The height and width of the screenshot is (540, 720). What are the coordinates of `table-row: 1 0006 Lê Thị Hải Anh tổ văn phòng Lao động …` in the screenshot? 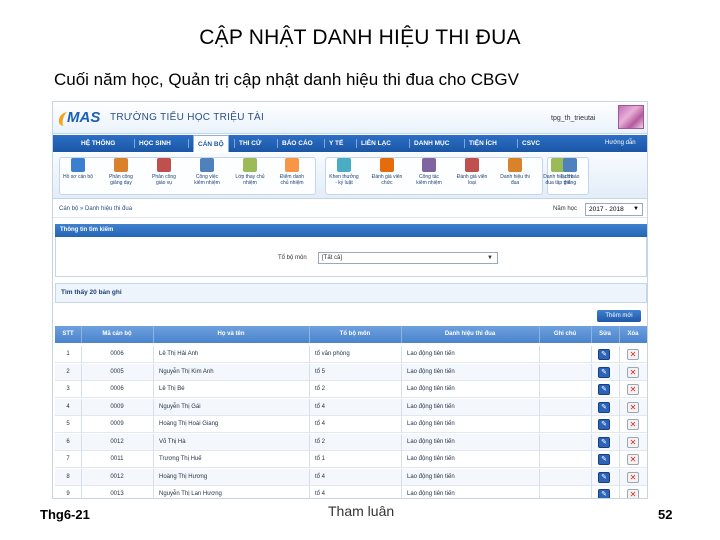 It's located at (351, 354).